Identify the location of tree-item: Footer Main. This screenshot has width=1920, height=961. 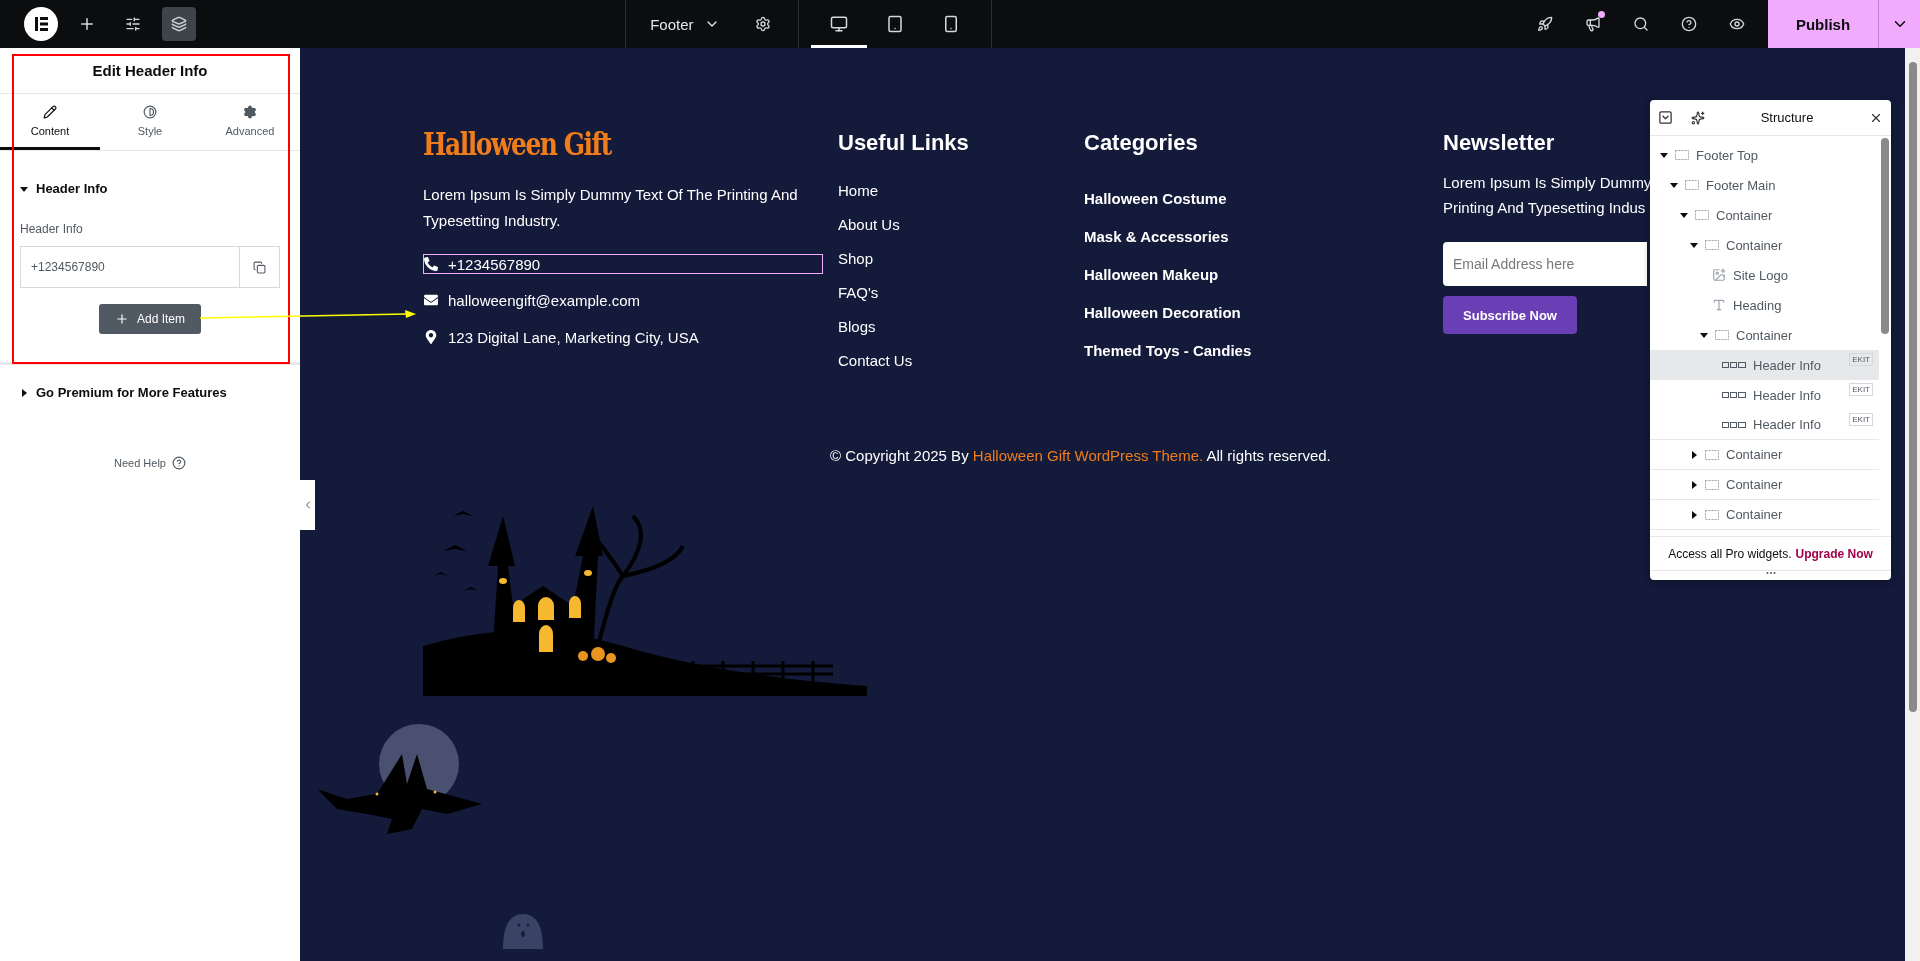
(1764, 185).